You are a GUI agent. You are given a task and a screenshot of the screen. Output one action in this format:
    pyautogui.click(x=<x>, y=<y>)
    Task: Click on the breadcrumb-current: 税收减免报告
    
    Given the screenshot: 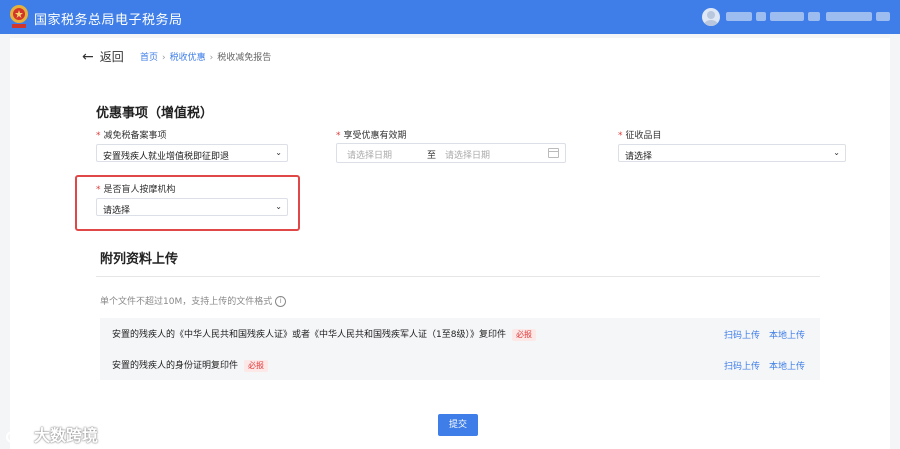 What is the action you would take?
    pyautogui.click(x=244, y=58)
    